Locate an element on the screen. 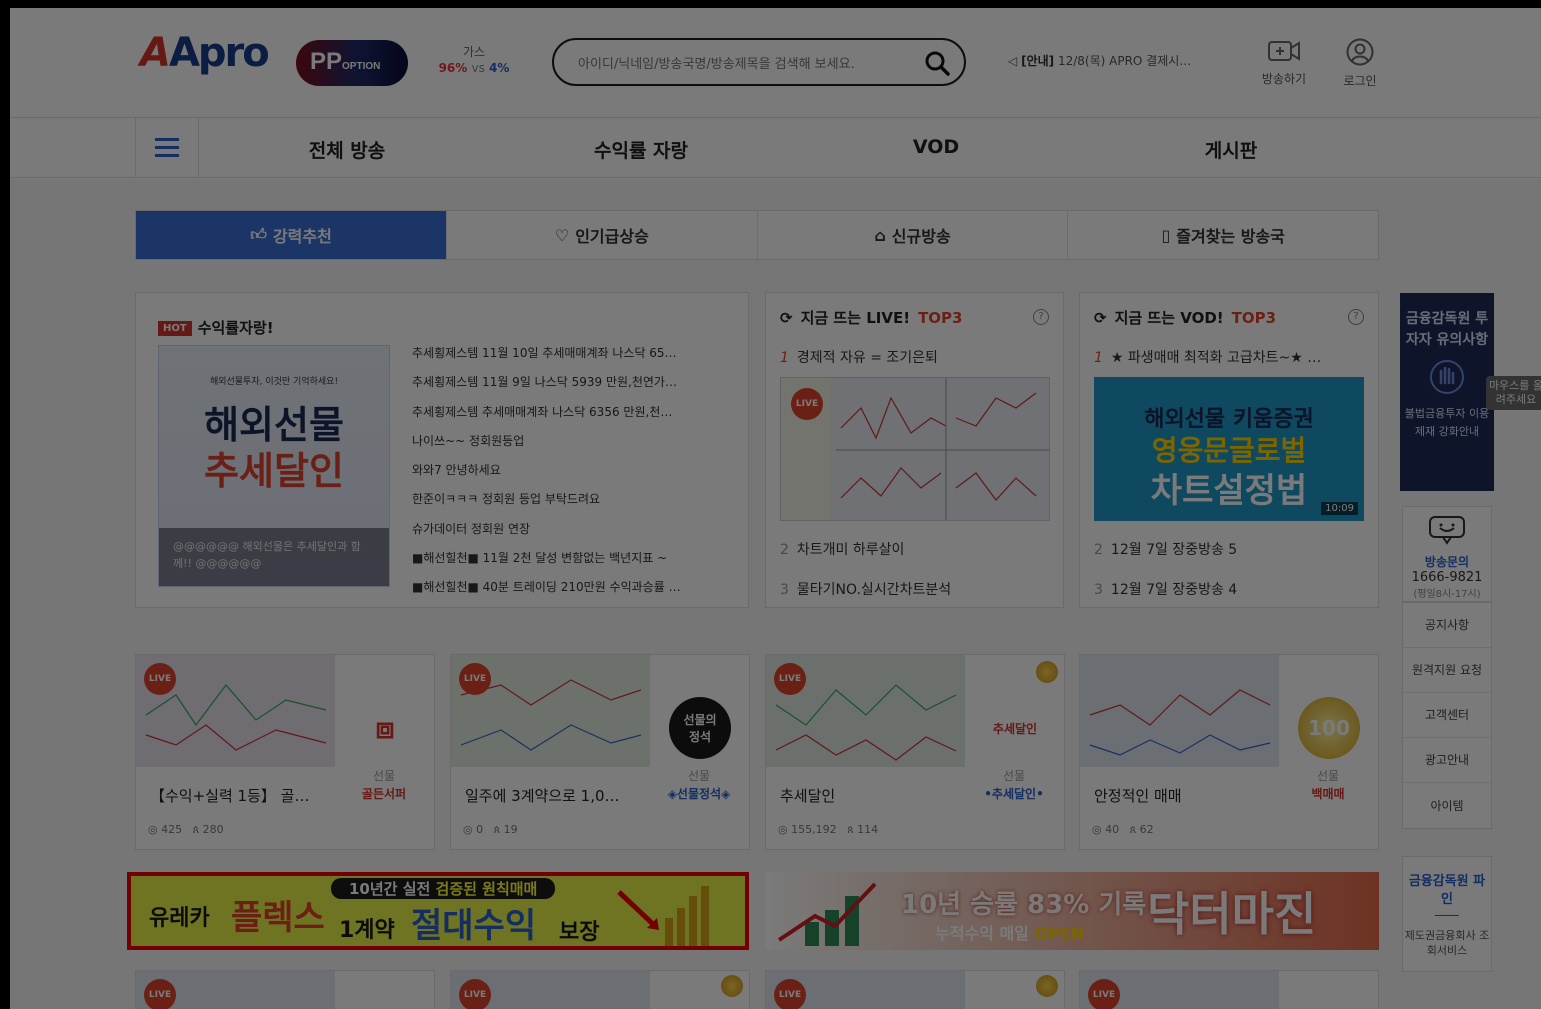  host-avatar: 선물의 정석 is located at coordinates (700, 728).